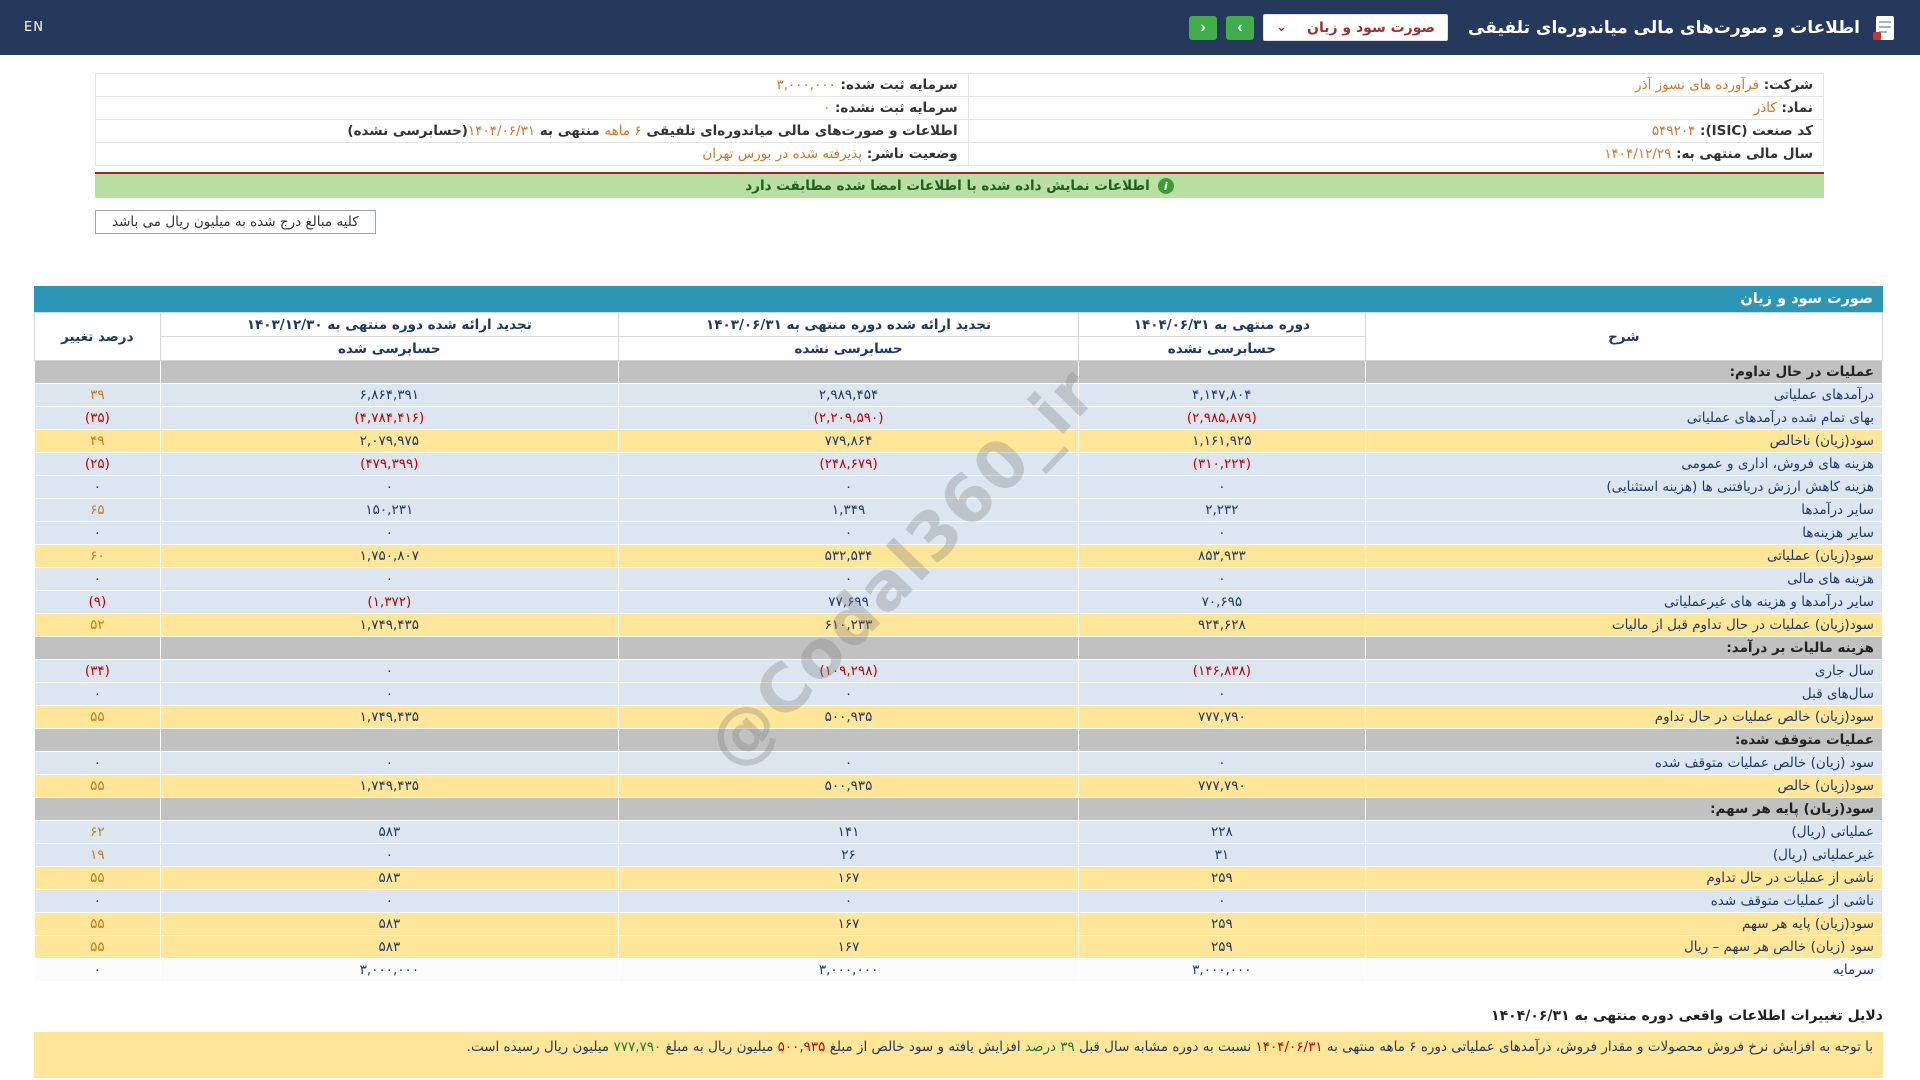  Describe the element at coordinates (623, 131) in the screenshot. I see `info-value: ۶ ماهه` at that location.